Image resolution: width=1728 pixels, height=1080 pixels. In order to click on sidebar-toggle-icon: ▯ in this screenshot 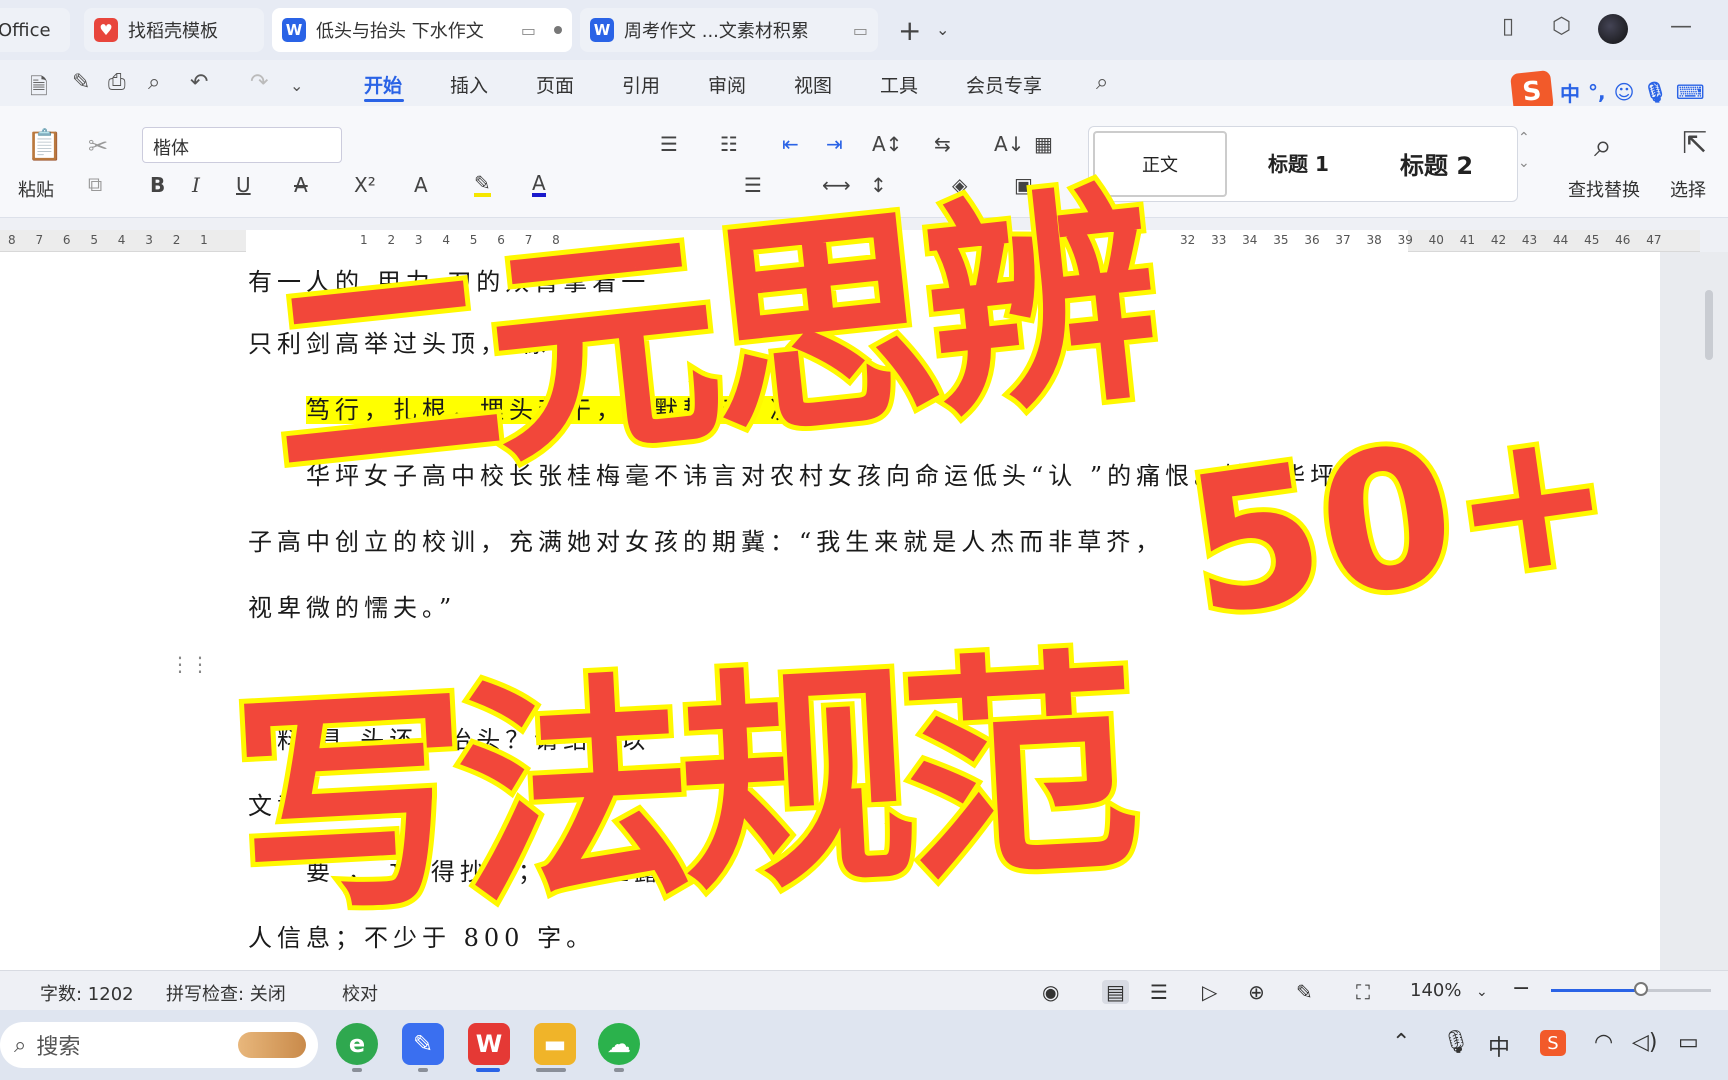, I will do `click(1508, 26)`.